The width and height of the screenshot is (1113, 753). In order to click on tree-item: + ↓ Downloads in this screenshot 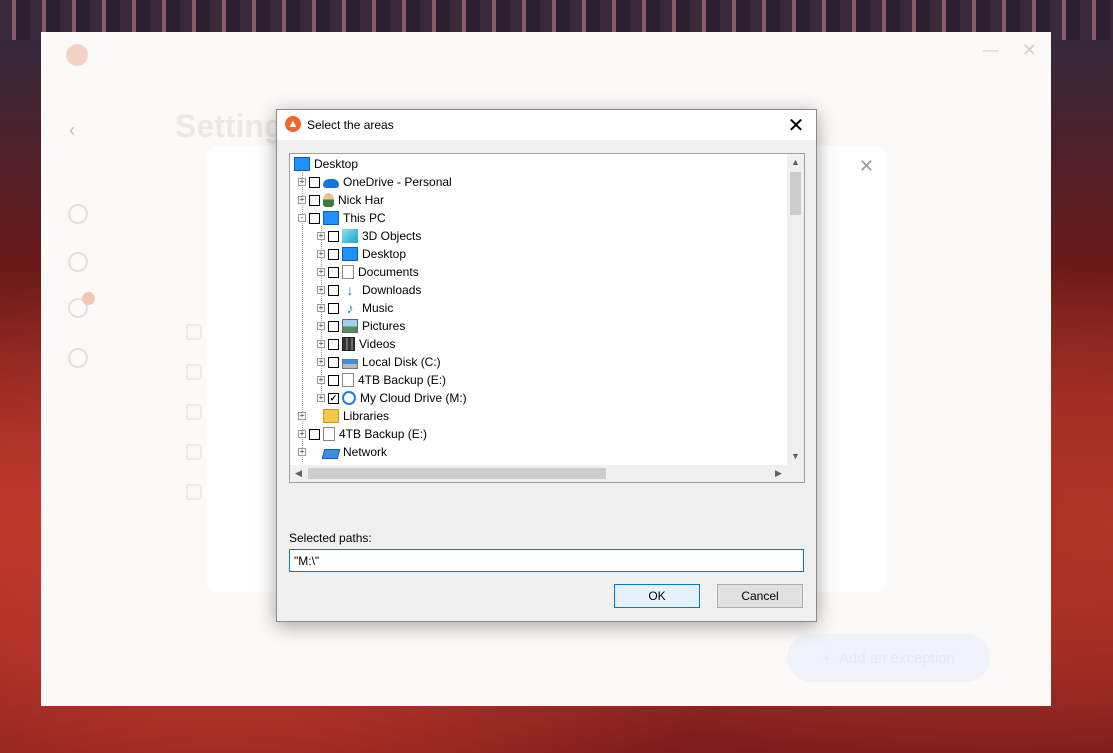, I will do `click(369, 290)`.